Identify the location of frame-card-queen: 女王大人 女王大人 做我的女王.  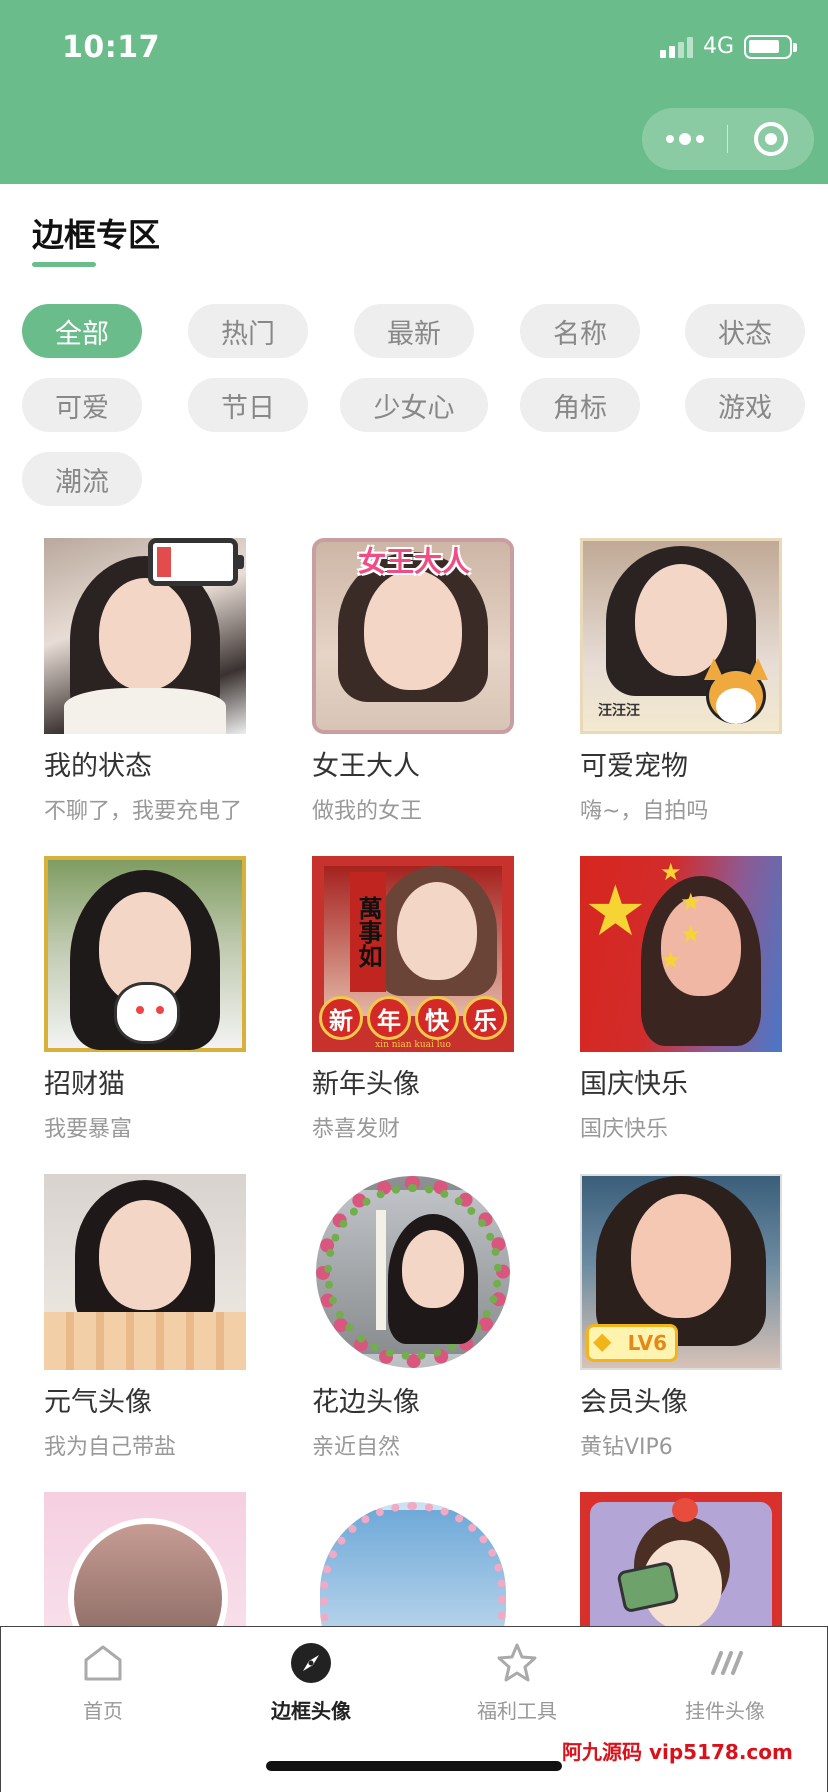
(415, 681).